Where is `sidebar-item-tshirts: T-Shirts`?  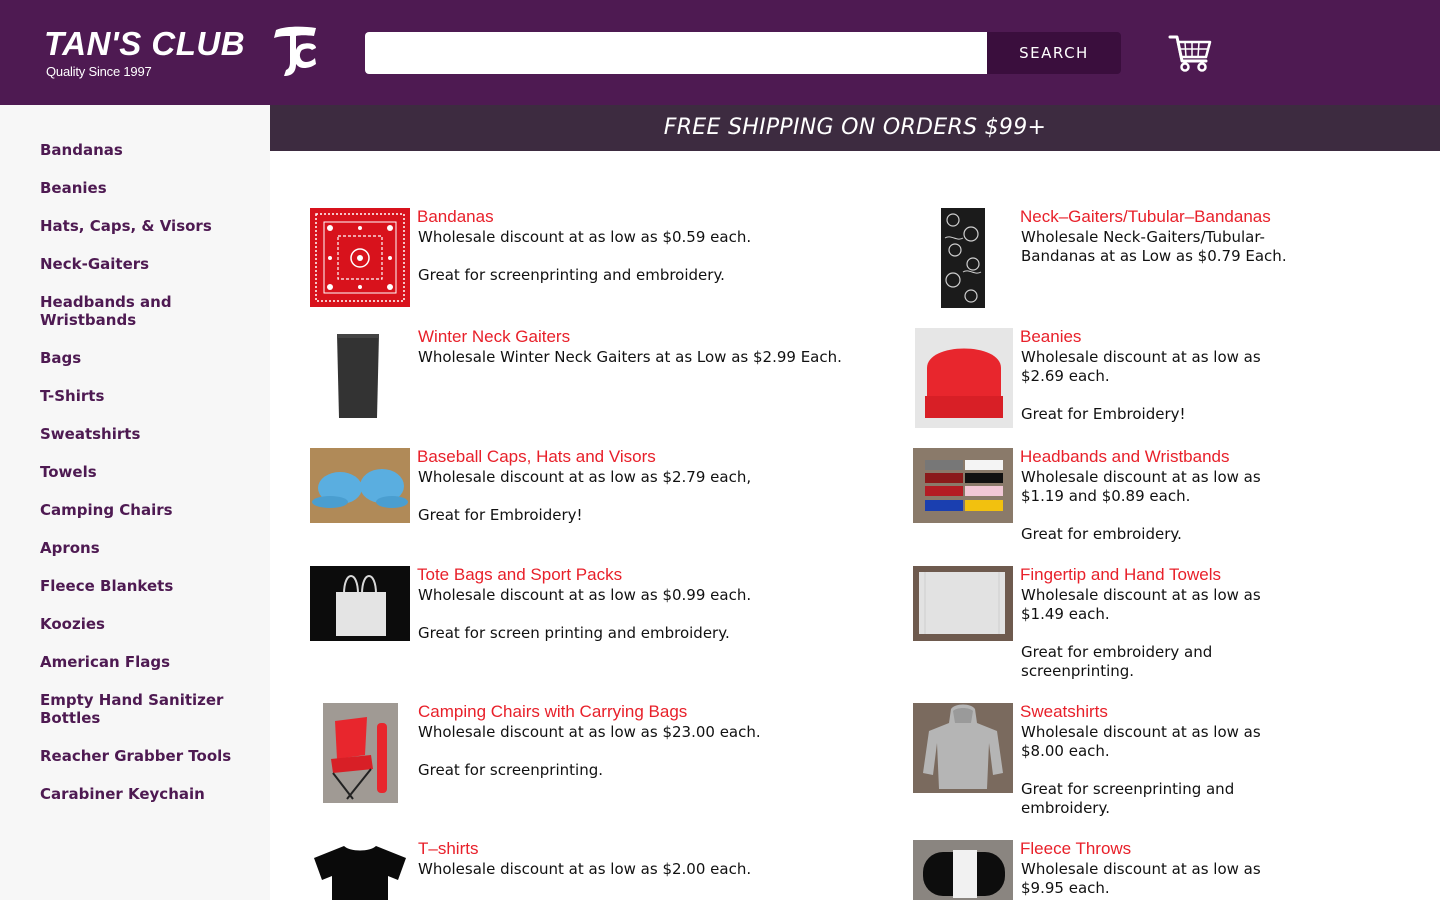
sidebar-item-tshirts: T-Shirts is located at coordinates (145, 396).